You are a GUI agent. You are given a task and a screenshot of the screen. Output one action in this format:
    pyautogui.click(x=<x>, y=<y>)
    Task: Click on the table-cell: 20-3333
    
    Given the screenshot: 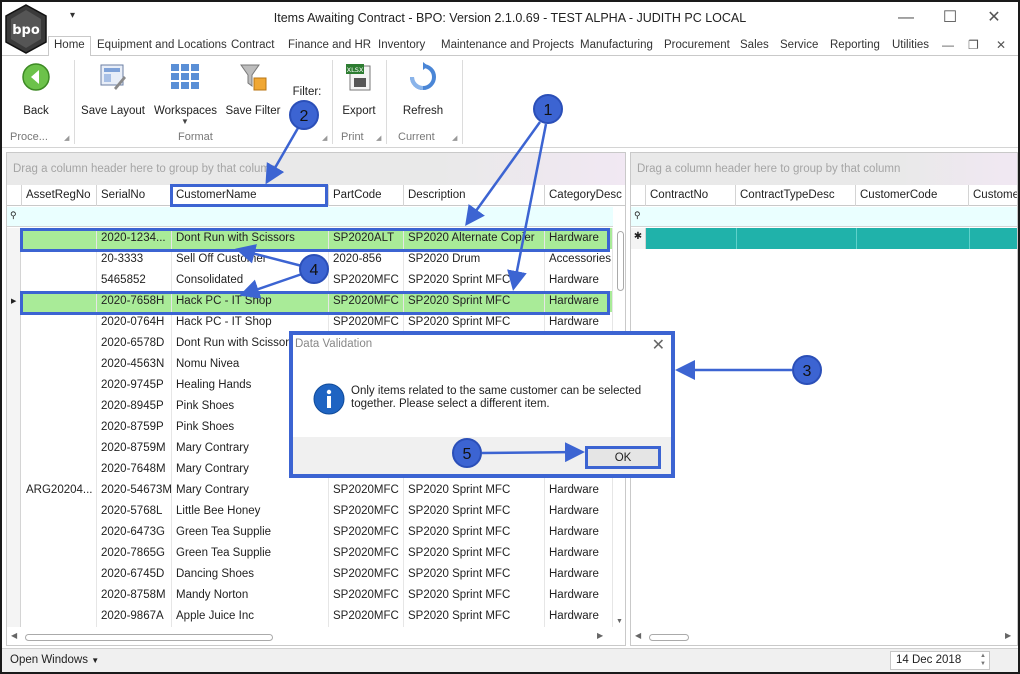 What is the action you would take?
    pyautogui.click(x=134, y=259)
    